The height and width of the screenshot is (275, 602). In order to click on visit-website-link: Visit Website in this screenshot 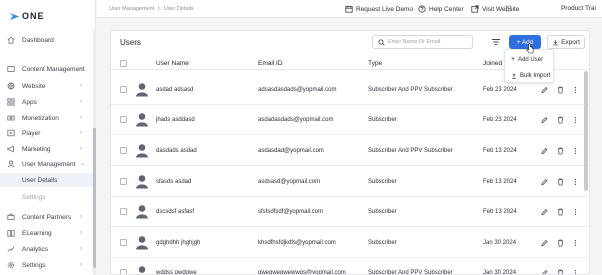, I will do `click(495, 9)`.